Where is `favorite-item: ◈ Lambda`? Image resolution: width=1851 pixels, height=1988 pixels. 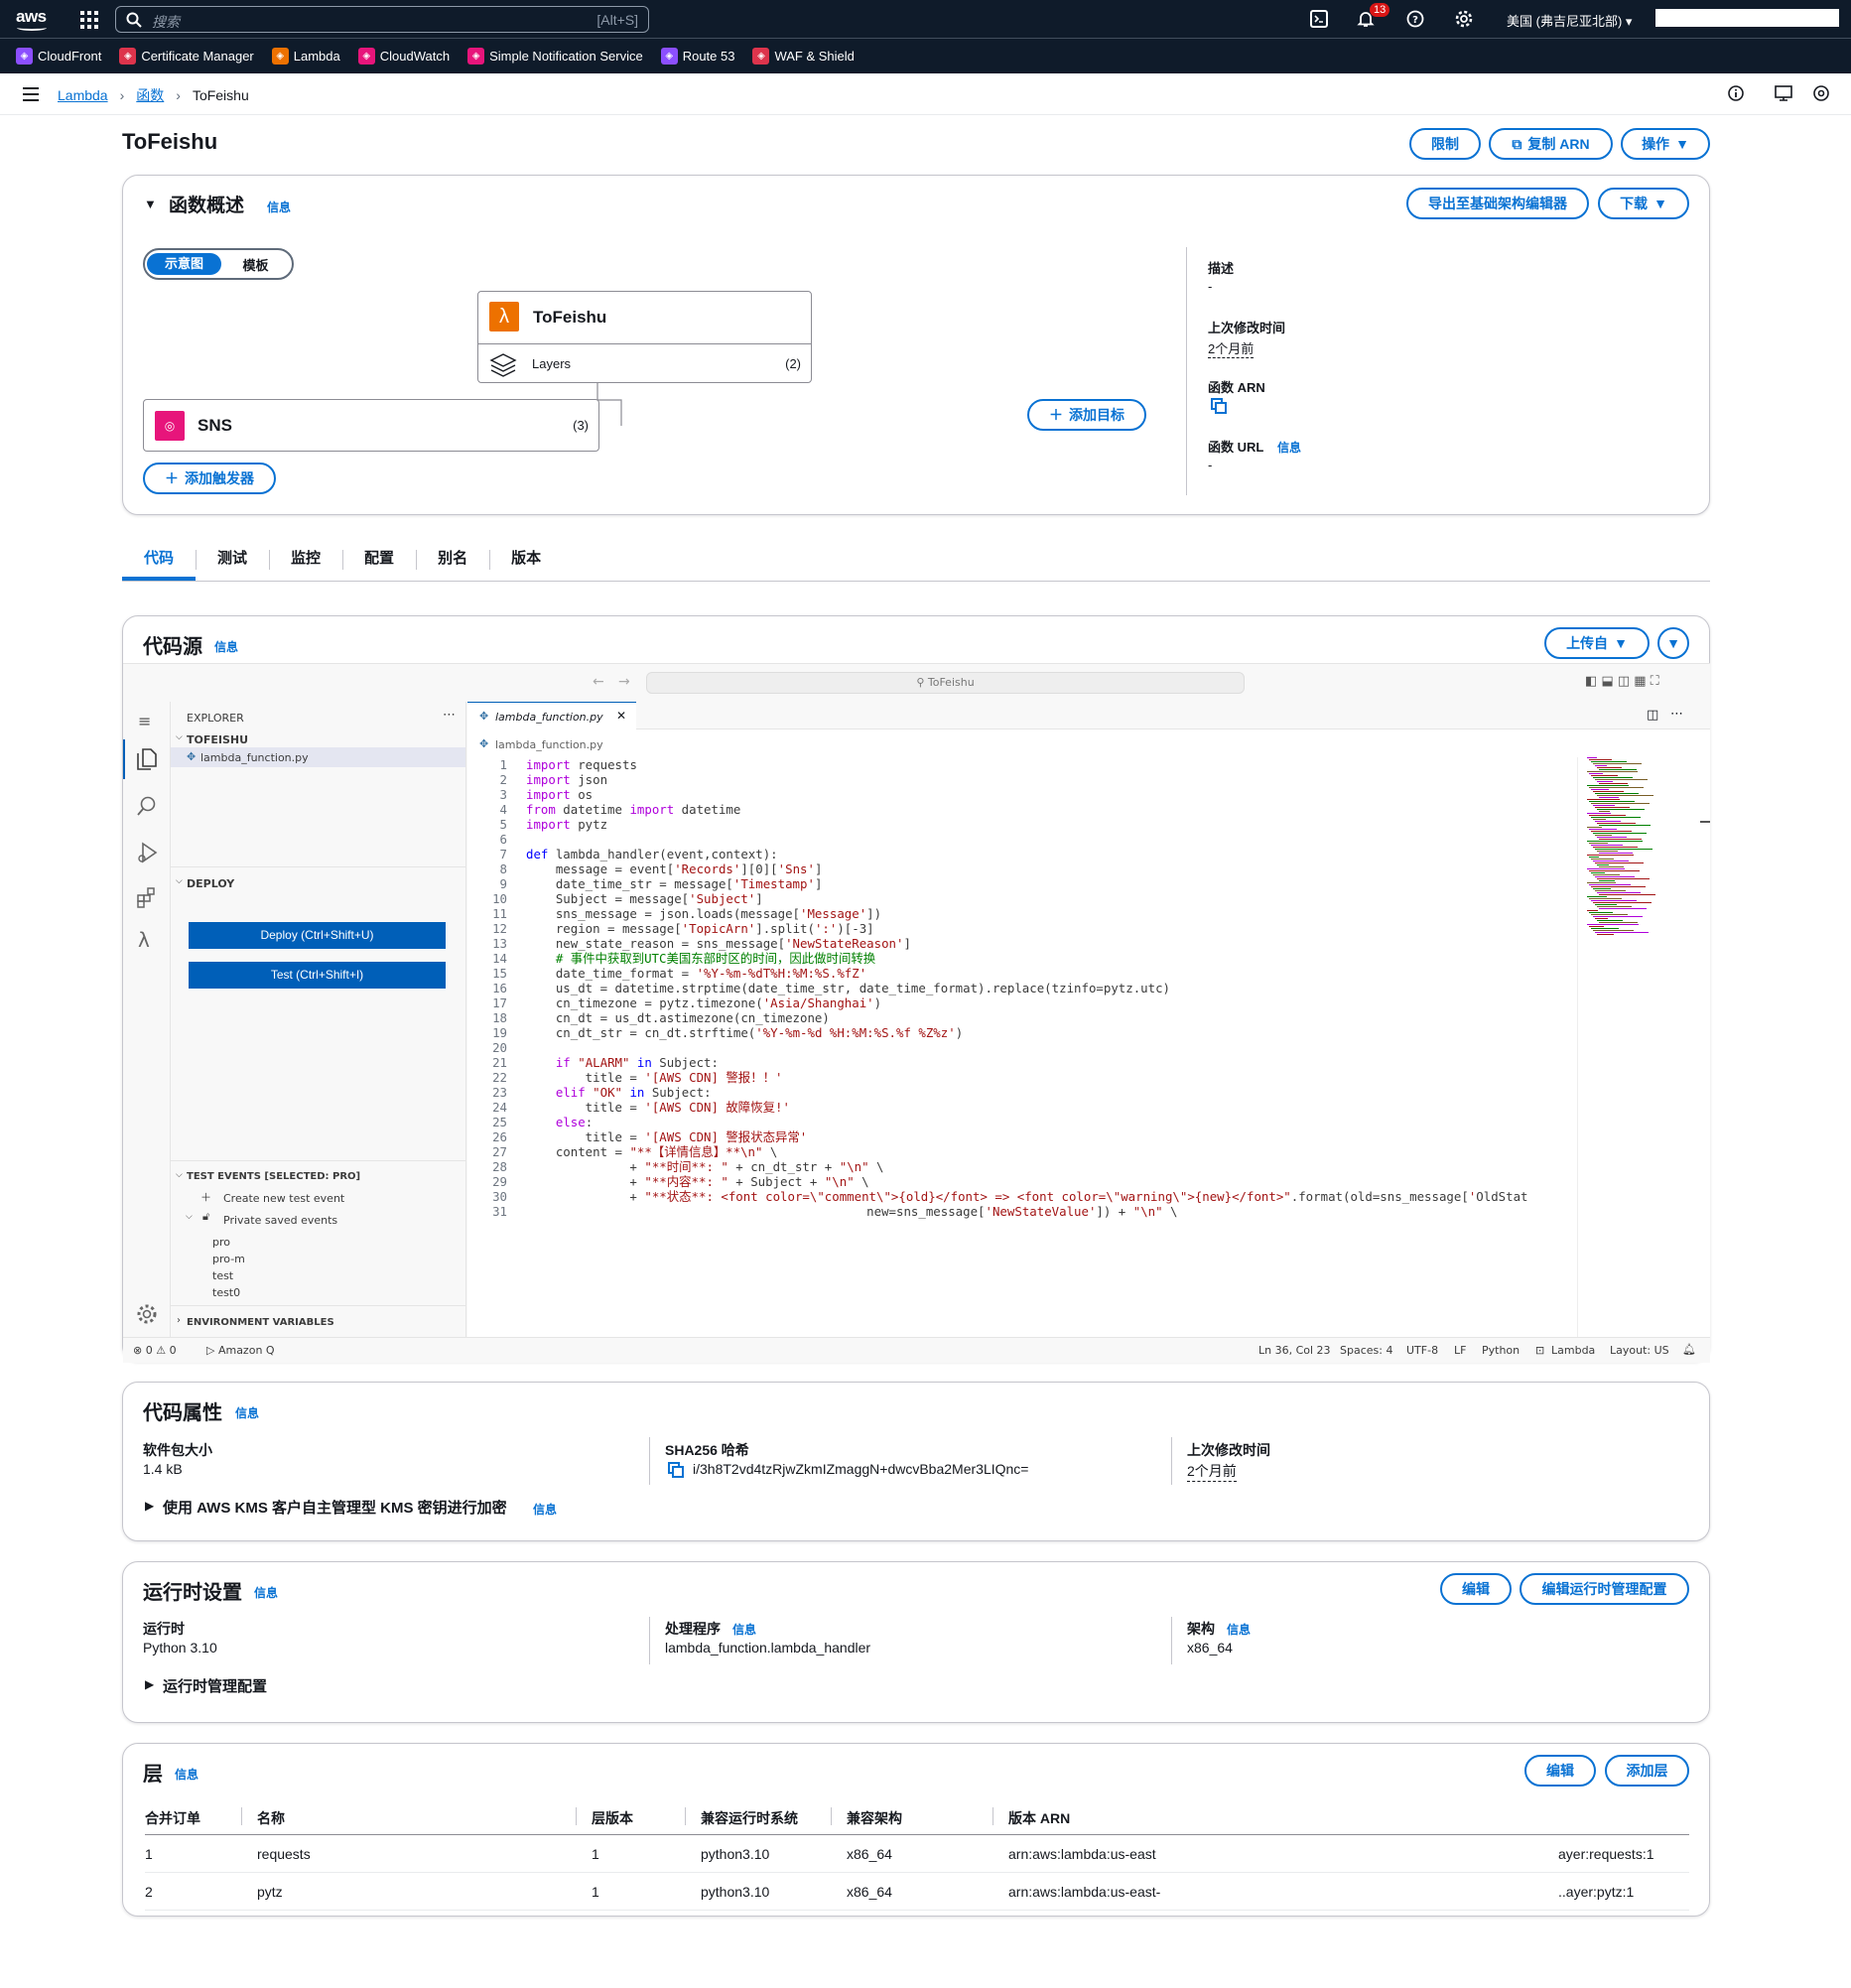 favorite-item: ◈ Lambda is located at coordinates (305, 56).